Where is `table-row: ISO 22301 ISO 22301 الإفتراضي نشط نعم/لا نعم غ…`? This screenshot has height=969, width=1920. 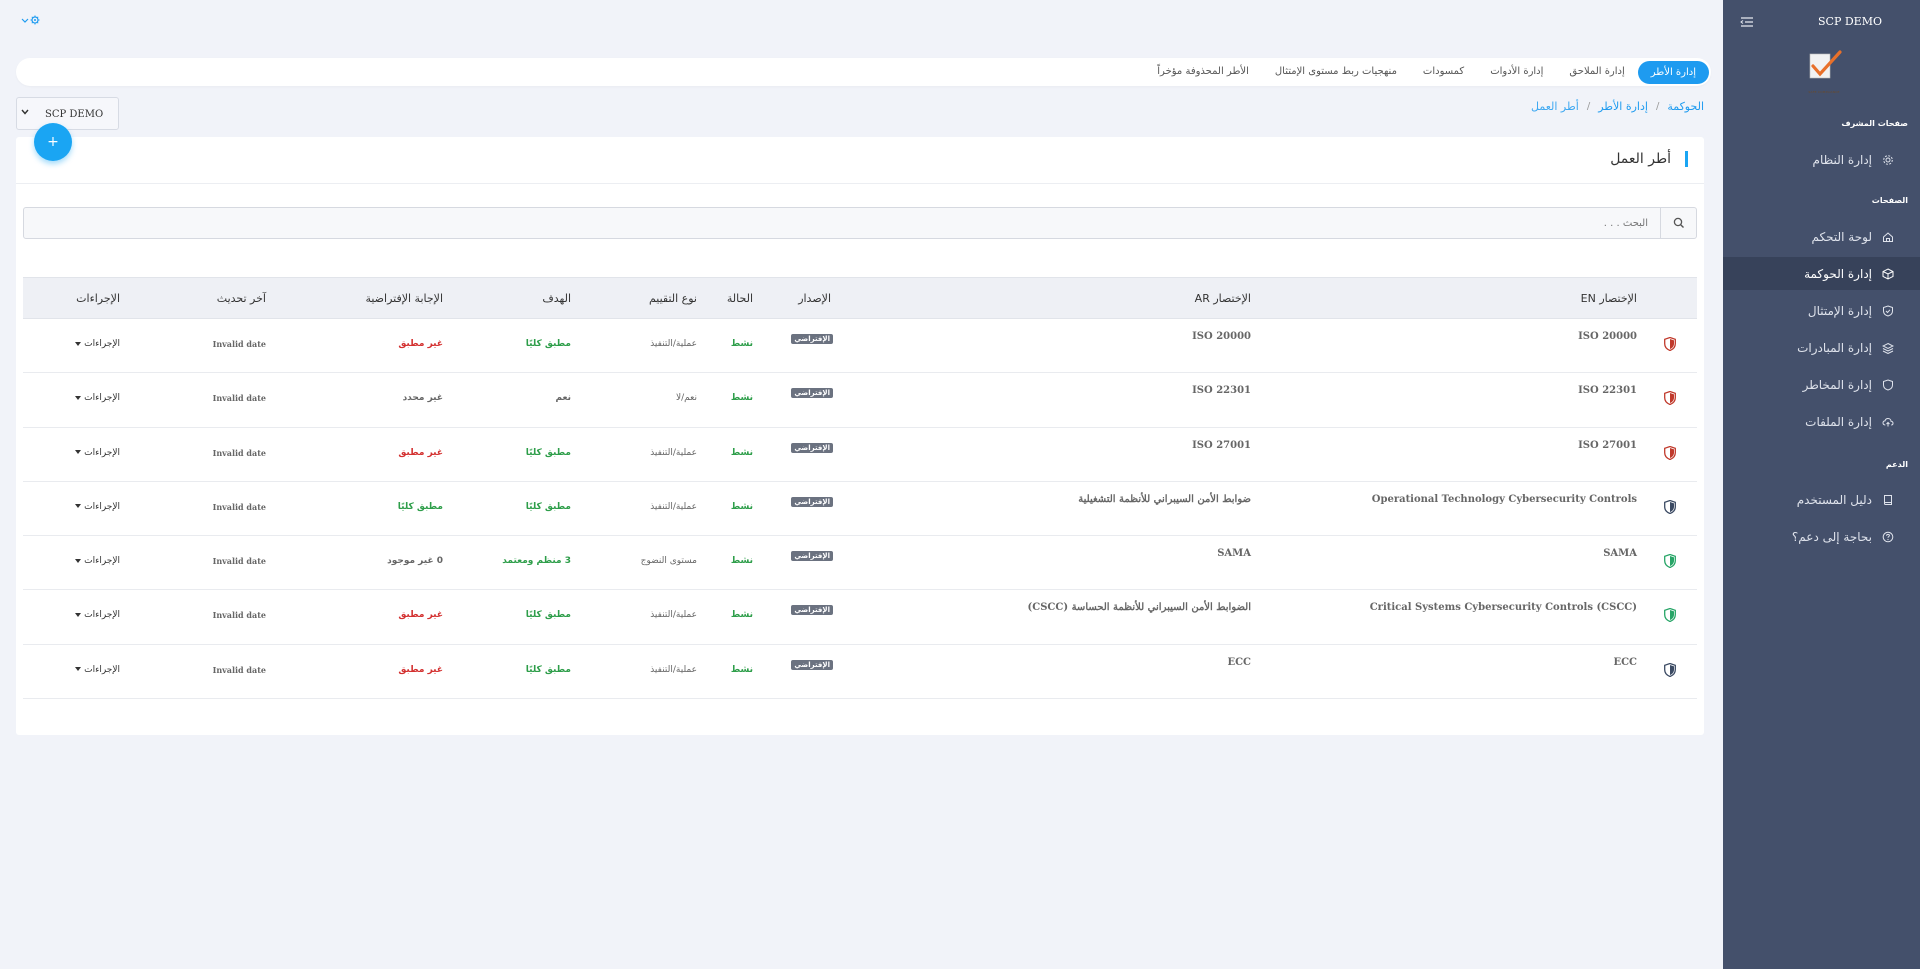 table-row: ISO 22301 ISO 22301 الإفتراضي نشط نعم/لا نعم غ… is located at coordinates (860, 400).